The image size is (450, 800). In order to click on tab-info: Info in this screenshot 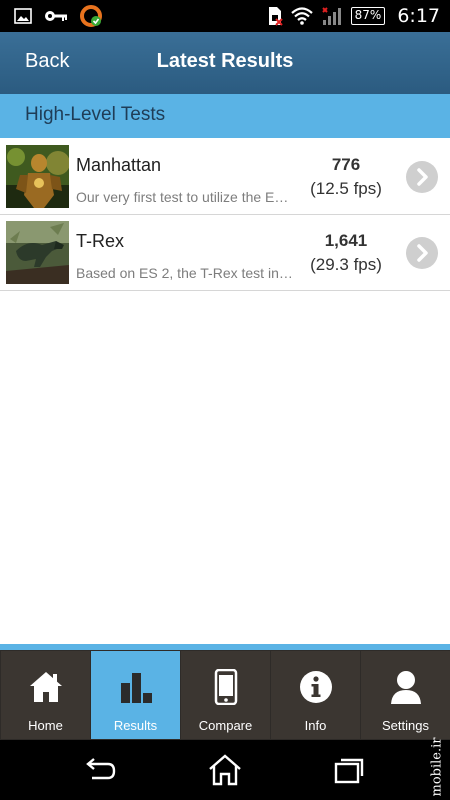, I will do `click(315, 695)`.